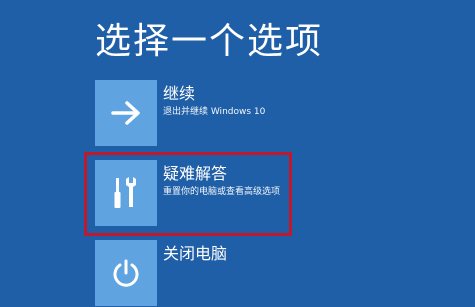  I want to click on option-shutdown-label: 关闭电脑, so click(195, 253).